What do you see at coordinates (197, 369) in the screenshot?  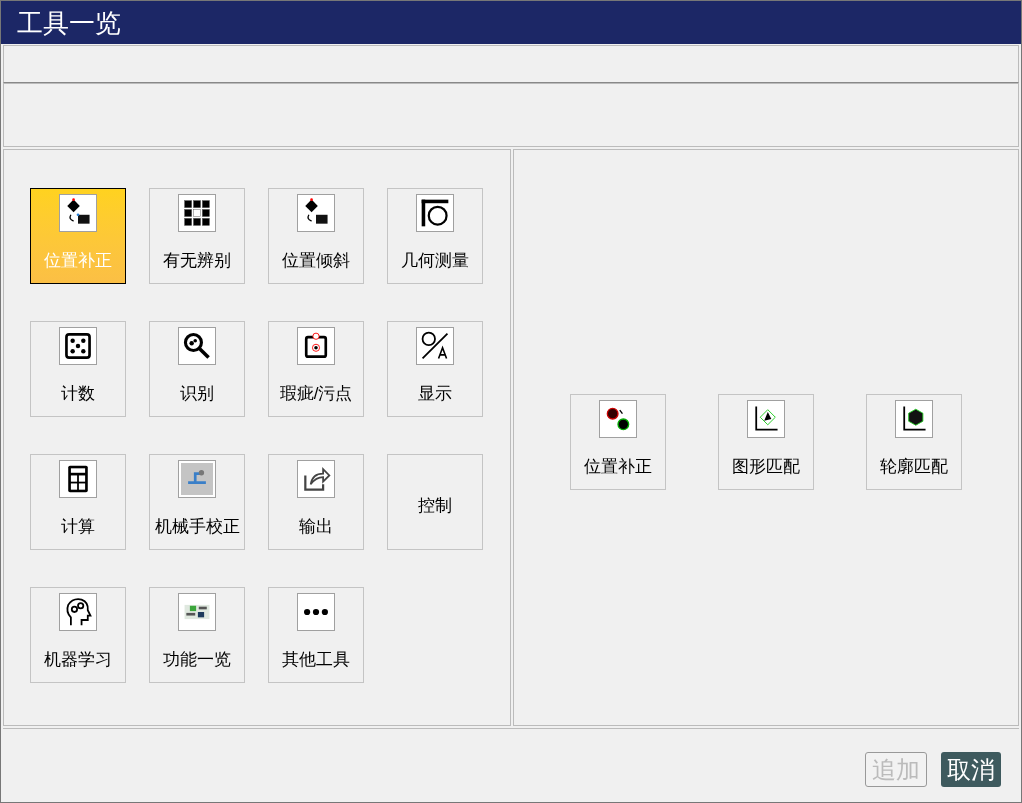 I see `tool-button: 识别` at bounding box center [197, 369].